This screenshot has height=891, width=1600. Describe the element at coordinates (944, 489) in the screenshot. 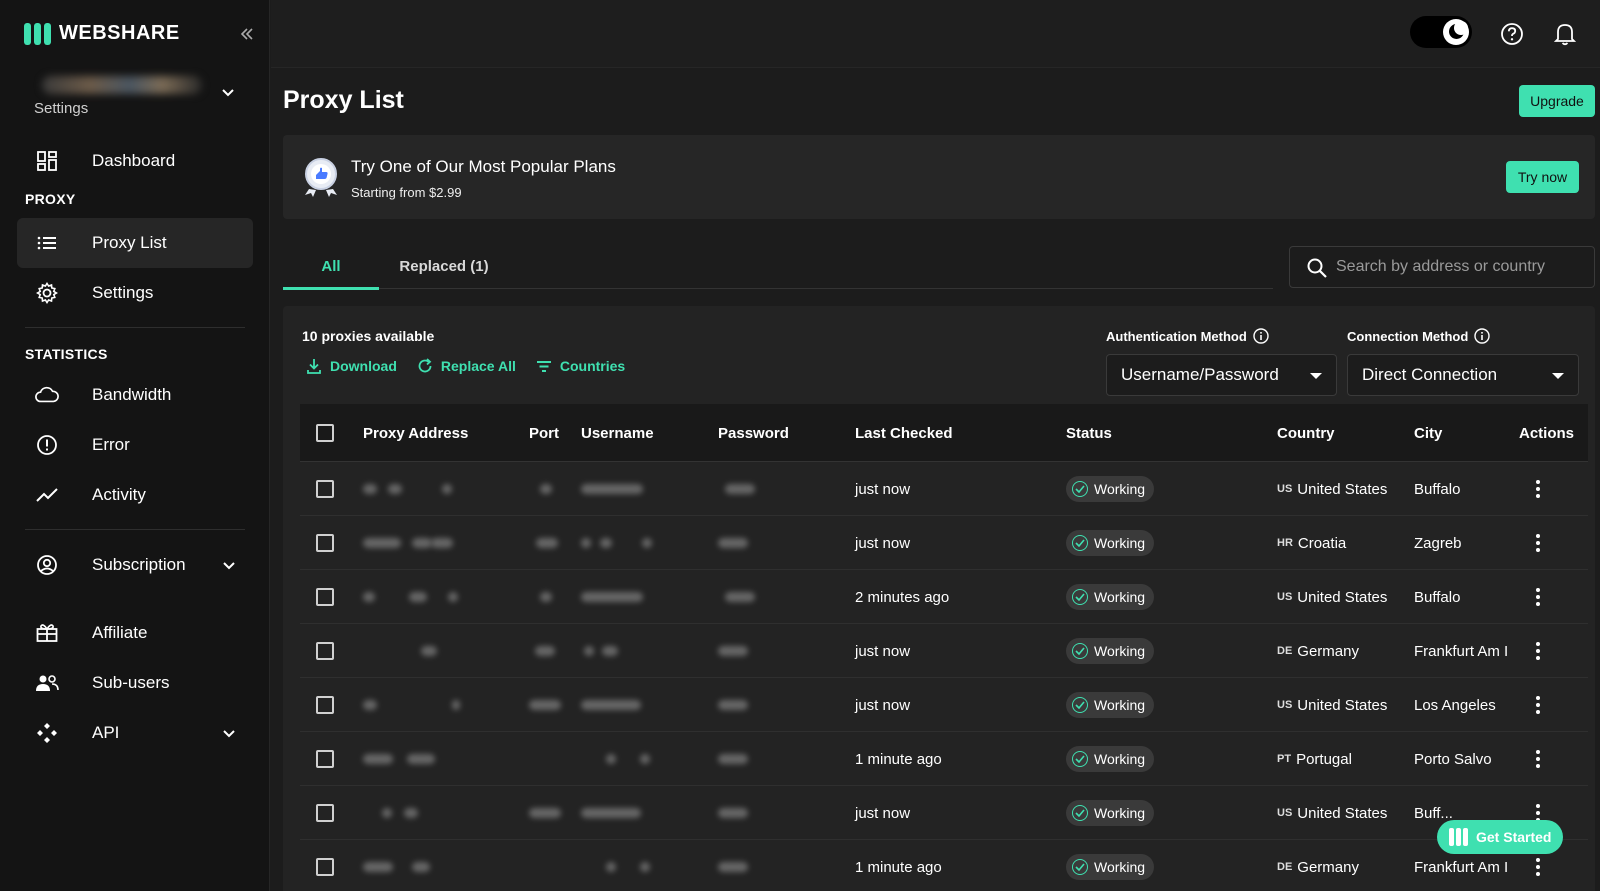

I see `table-row: just now Working US United States Buffalo` at that location.